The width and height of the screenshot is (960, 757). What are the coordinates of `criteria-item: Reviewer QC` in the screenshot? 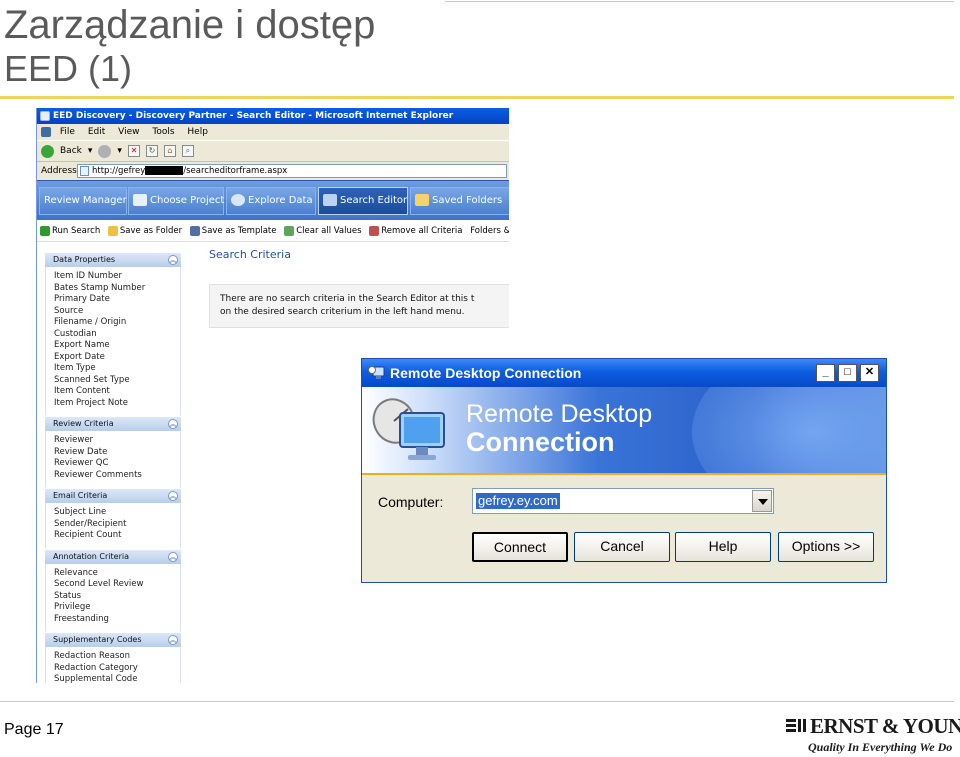 It's located at (117, 464).